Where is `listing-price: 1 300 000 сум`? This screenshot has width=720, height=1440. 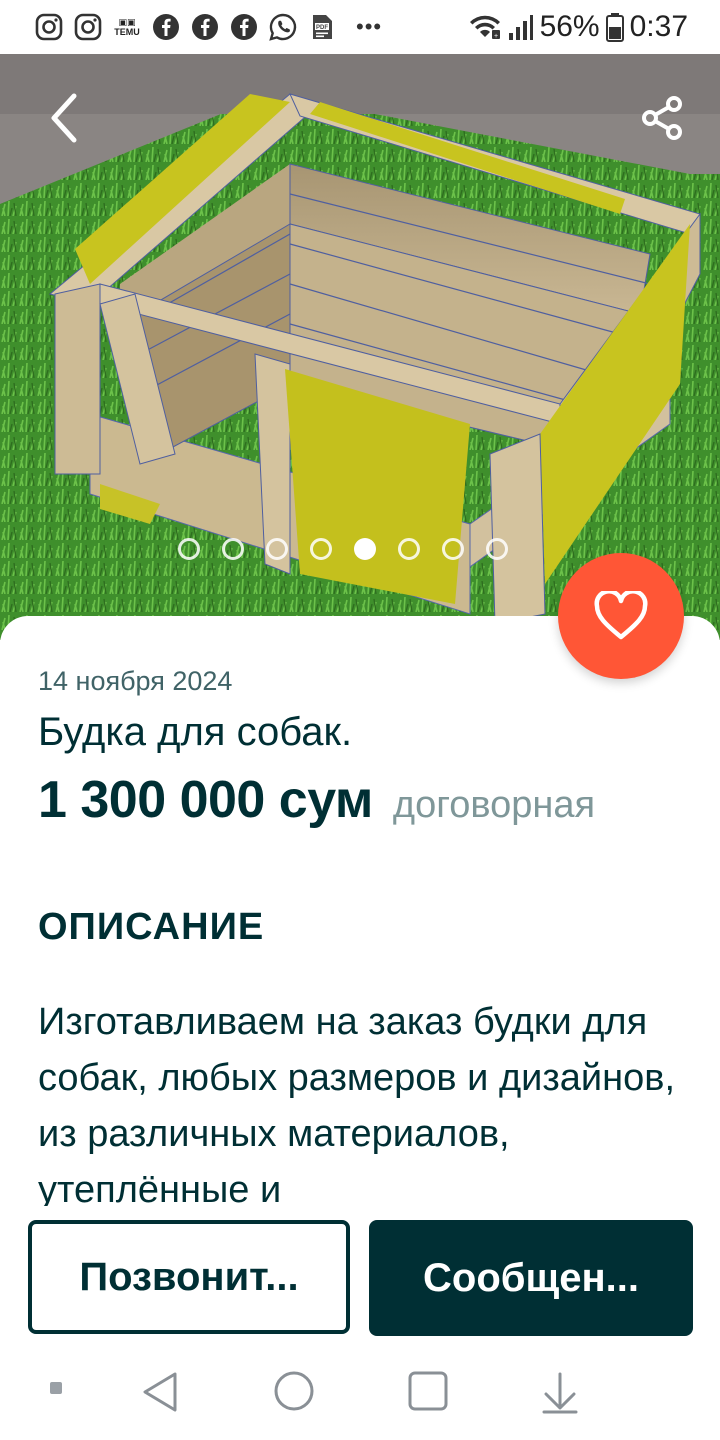
listing-price: 1 300 000 сум is located at coordinates (205, 800).